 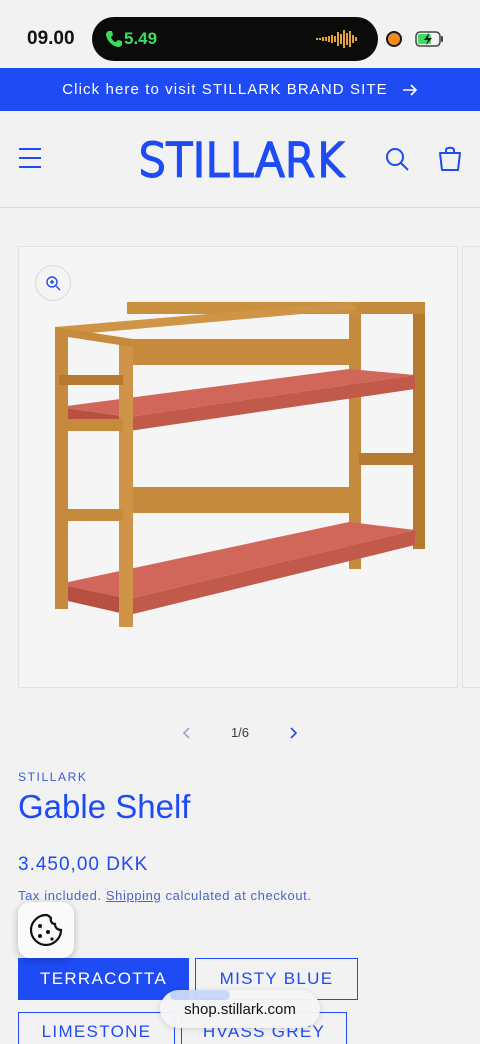 What do you see at coordinates (238, 895) in the screenshot?
I see `tax-suffix: calculated at checkout.` at bounding box center [238, 895].